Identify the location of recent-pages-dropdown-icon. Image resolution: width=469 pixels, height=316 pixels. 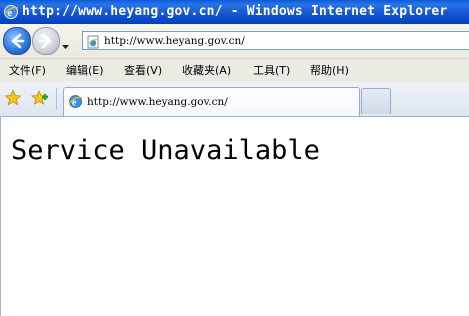
(65, 42).